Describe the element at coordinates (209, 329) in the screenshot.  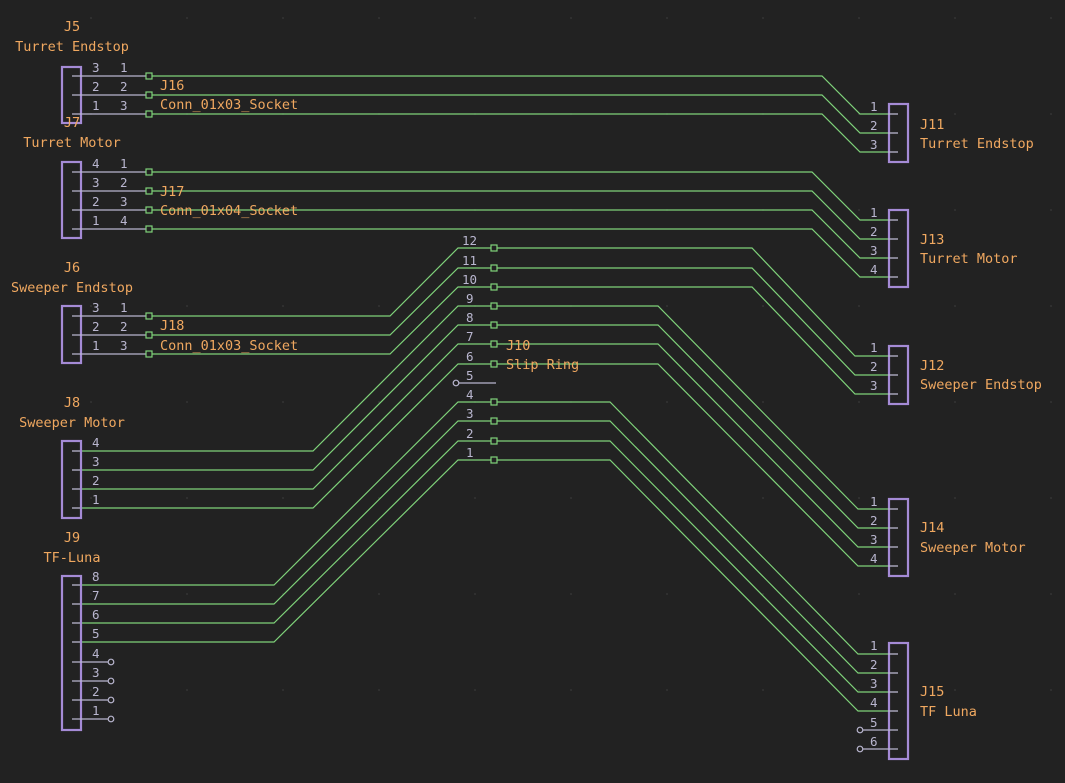
I see `connector-j18: 1 2 3 J18 Conn_01x03_Socket` at that location.